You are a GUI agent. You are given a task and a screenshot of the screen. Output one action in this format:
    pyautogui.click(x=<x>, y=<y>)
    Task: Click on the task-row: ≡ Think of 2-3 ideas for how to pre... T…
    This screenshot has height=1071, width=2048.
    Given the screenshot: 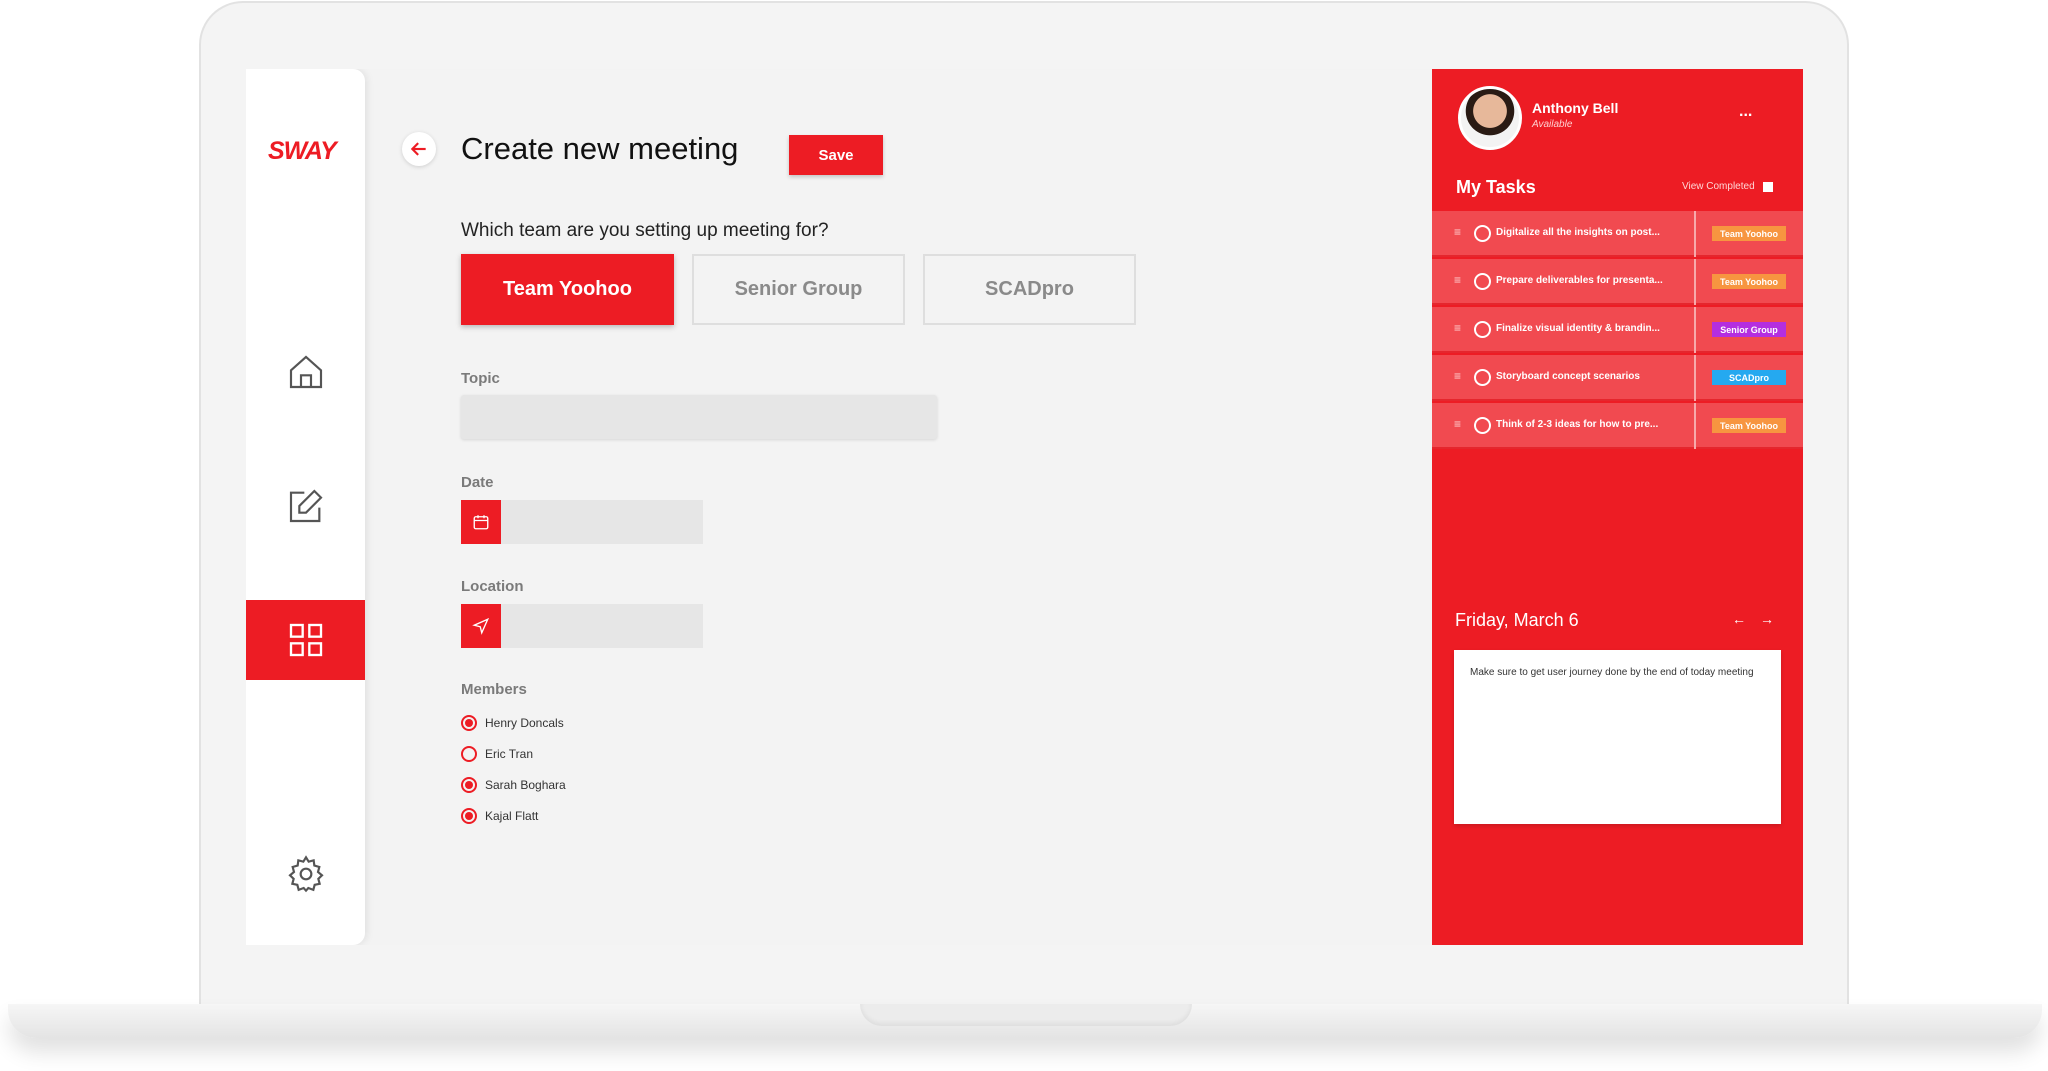 What is the action you would take?
    pyautogui.click(x=1617, y=426)
    